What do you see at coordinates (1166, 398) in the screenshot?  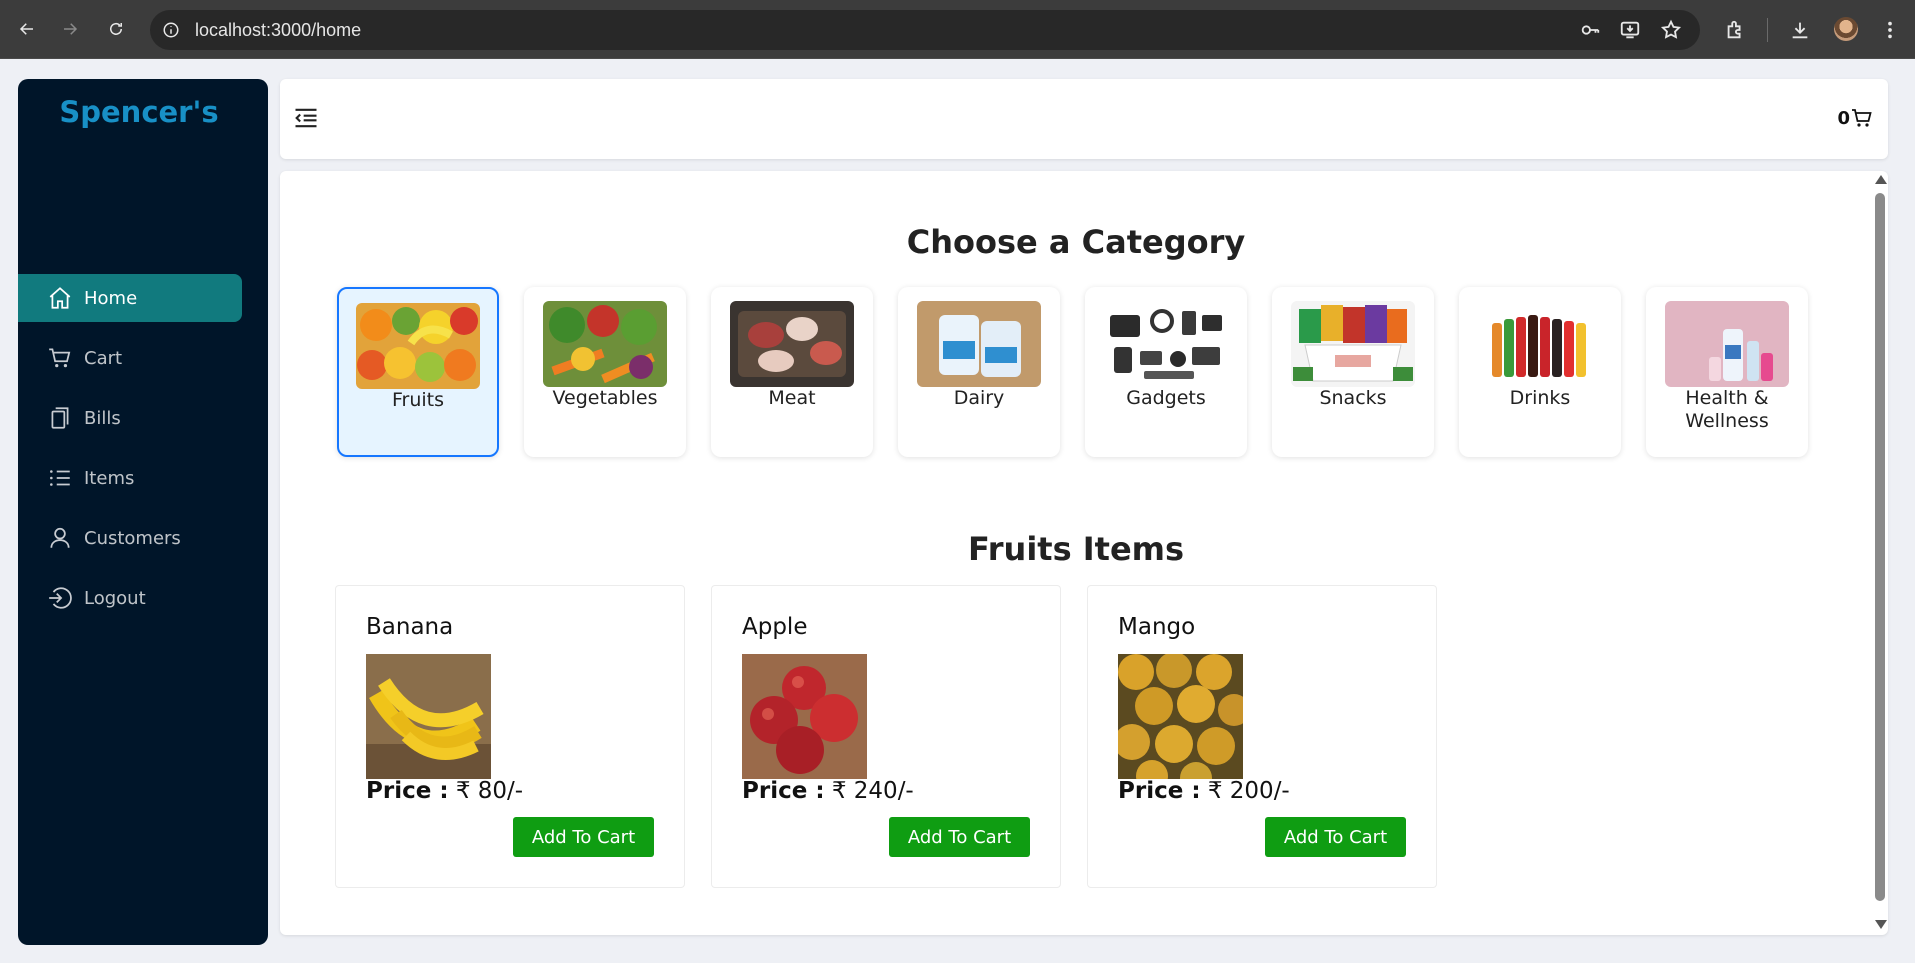 I see `category-label: Gadgets` at bounding box center [1166, 398].